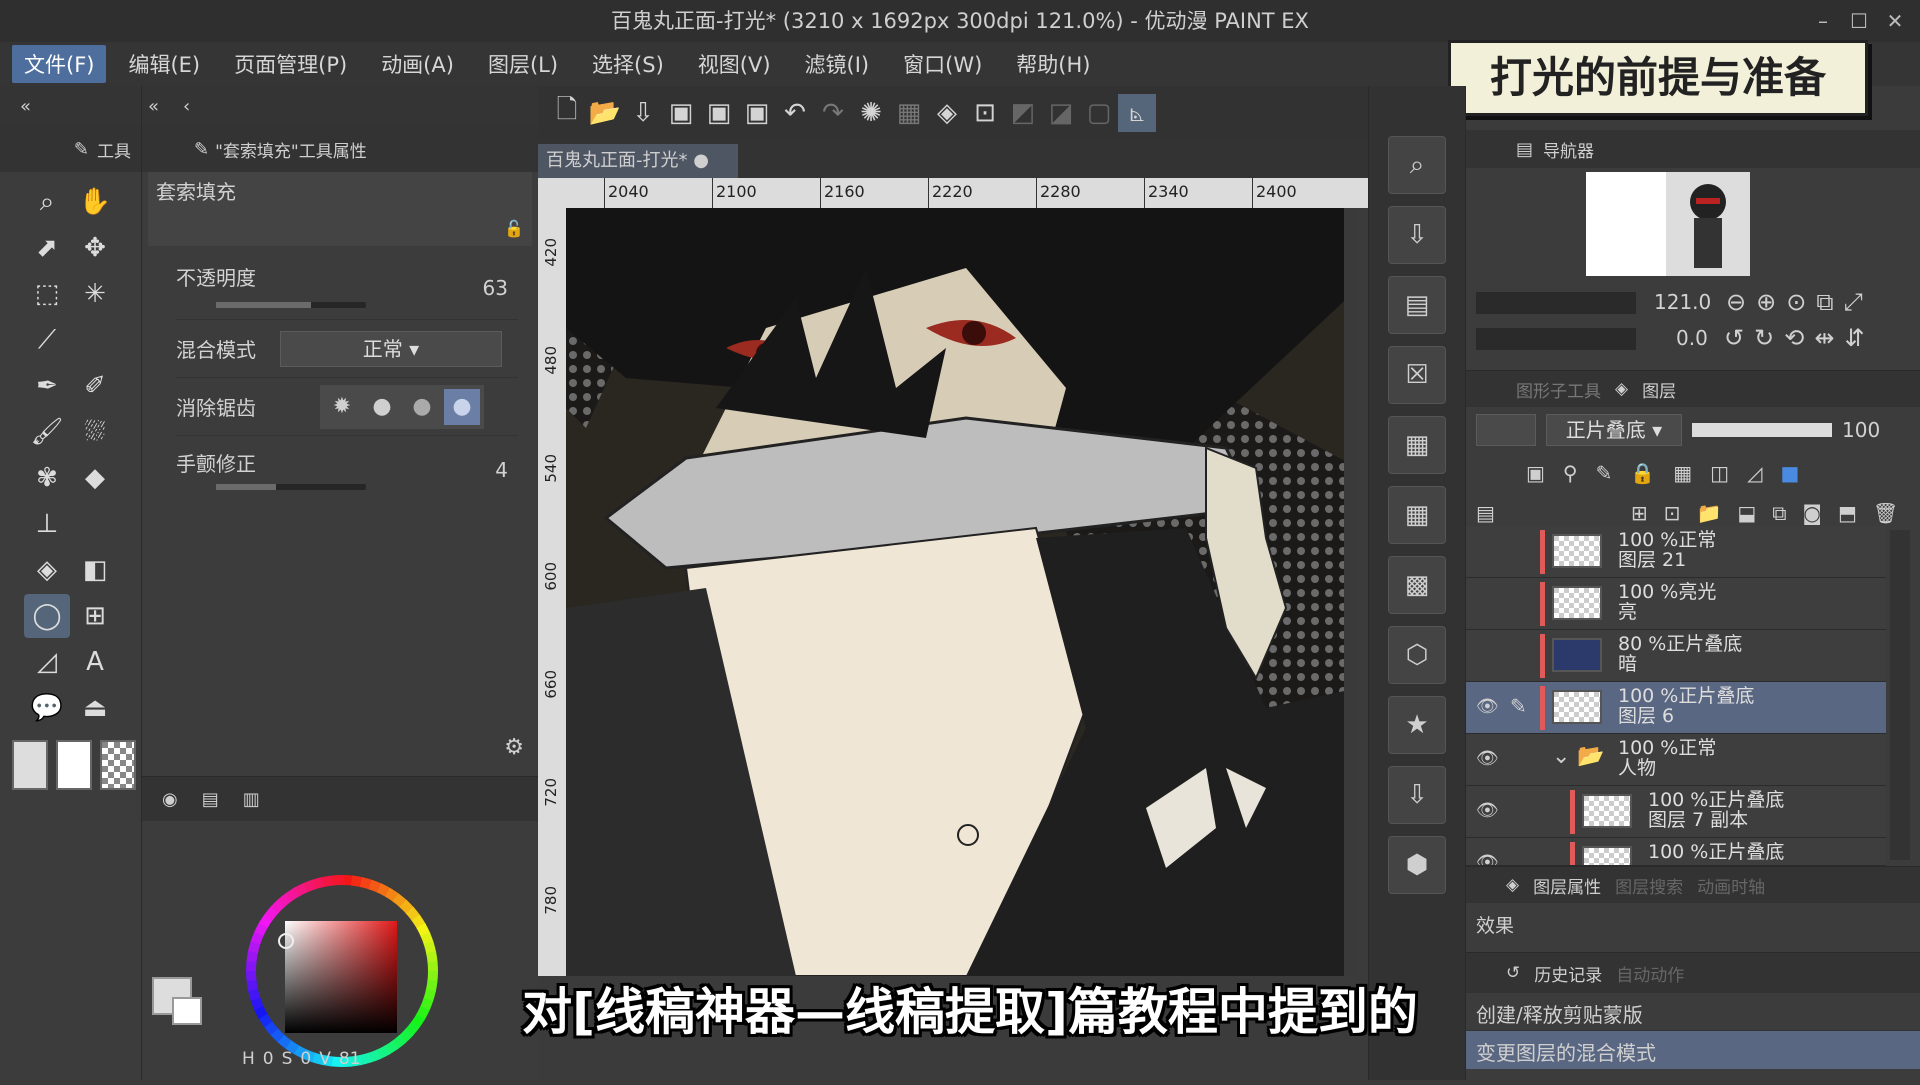 The height and width of the screenshot is (1085, 1920). I want to click on lasso-fill-icon: ◯, so click(47, 616).